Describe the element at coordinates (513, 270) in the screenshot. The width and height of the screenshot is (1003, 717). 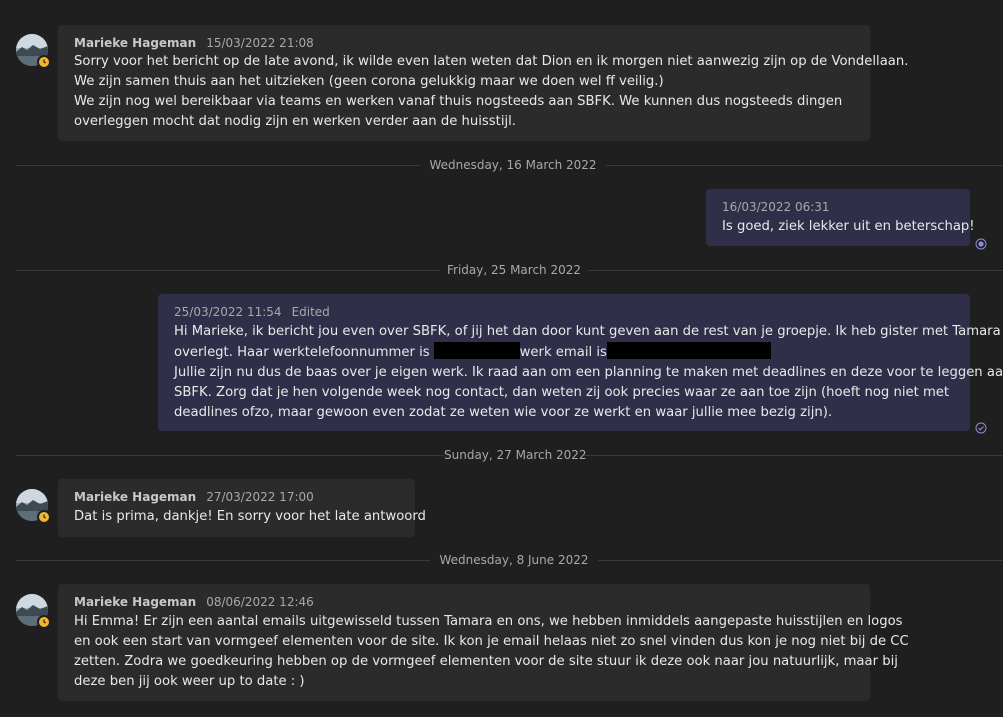
I see `date-divider-label: Friday, 25 March 2022` at that location.